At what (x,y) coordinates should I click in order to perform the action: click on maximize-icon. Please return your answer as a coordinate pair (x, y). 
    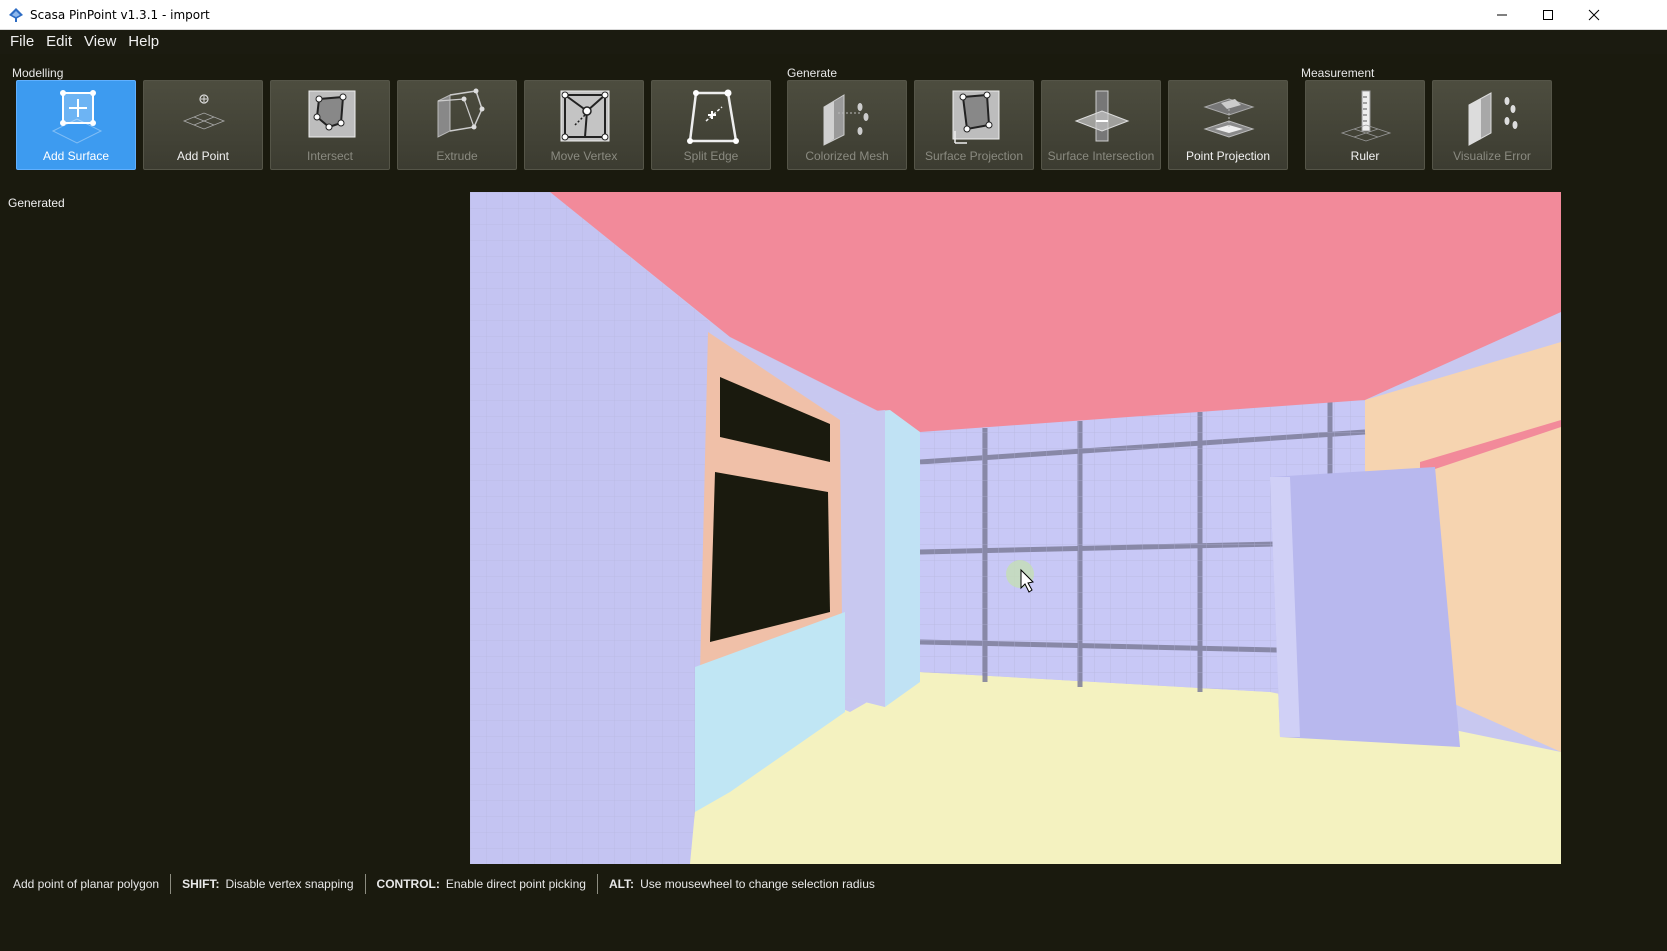
    Looking at the image, I should click on (1548, 15).